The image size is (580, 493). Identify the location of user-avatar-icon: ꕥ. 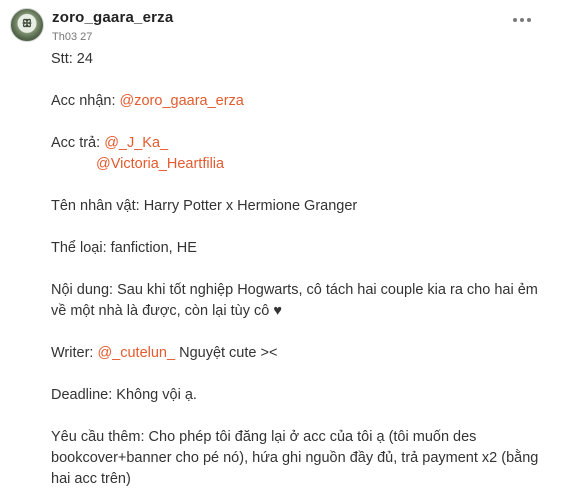
(27, 25).